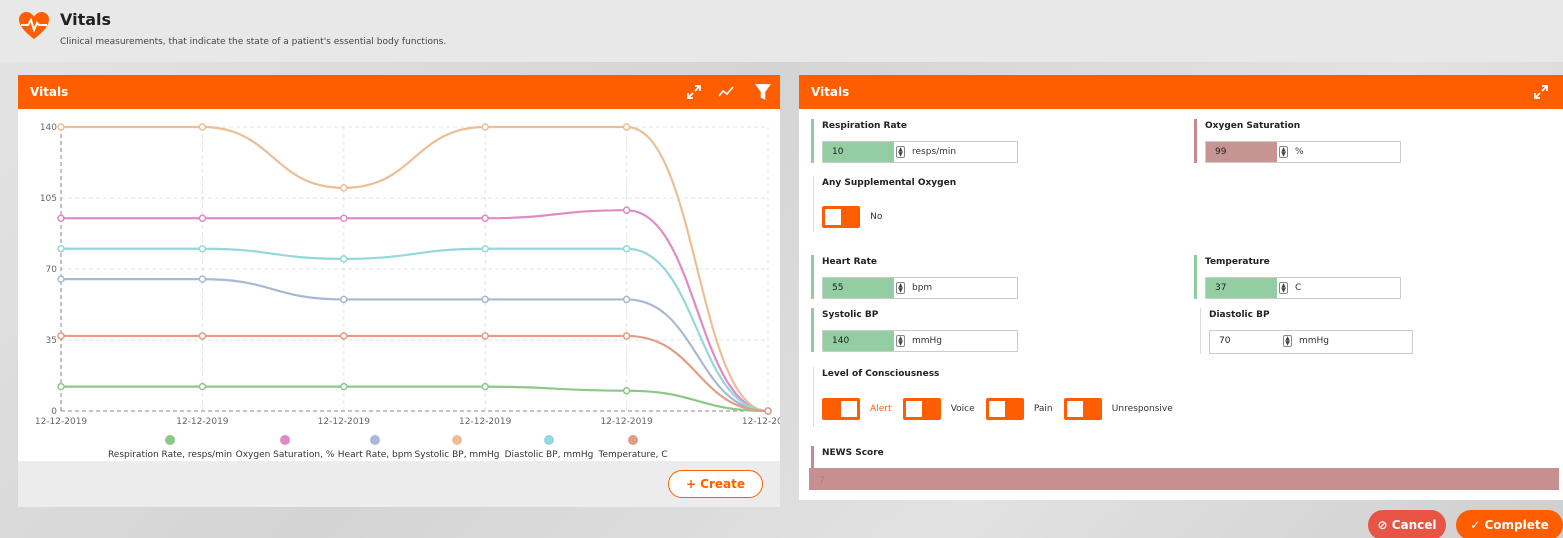  What do you see at coordinates (1303, 288) in the screenshot?
I see `temperature-input: 37 ▲ ▼ C` at bounding box center [1303, 288].